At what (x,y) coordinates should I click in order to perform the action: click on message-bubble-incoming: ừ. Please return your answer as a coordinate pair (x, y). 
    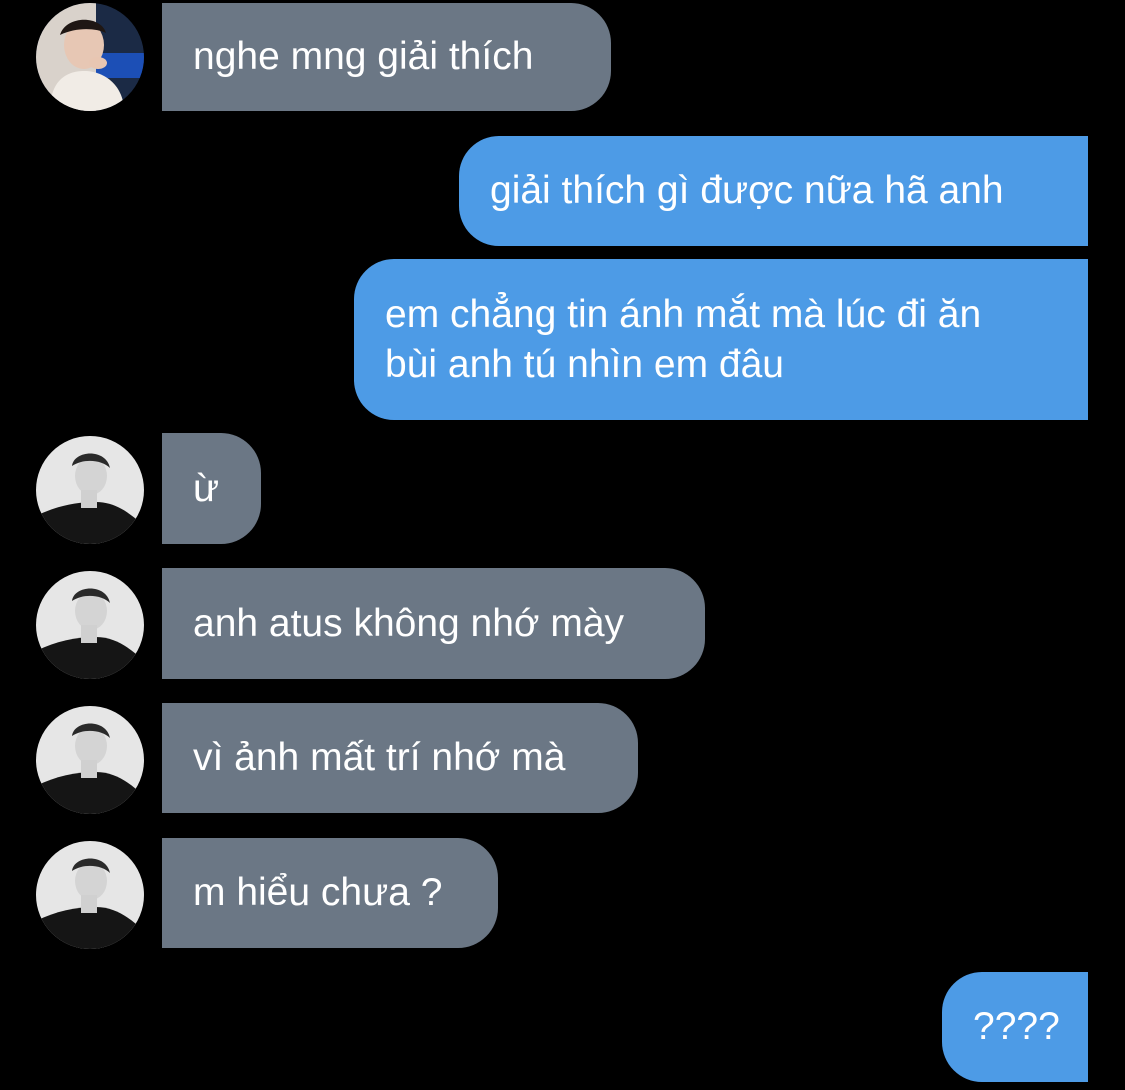
    Looking at the image, I should click on (211, 488).